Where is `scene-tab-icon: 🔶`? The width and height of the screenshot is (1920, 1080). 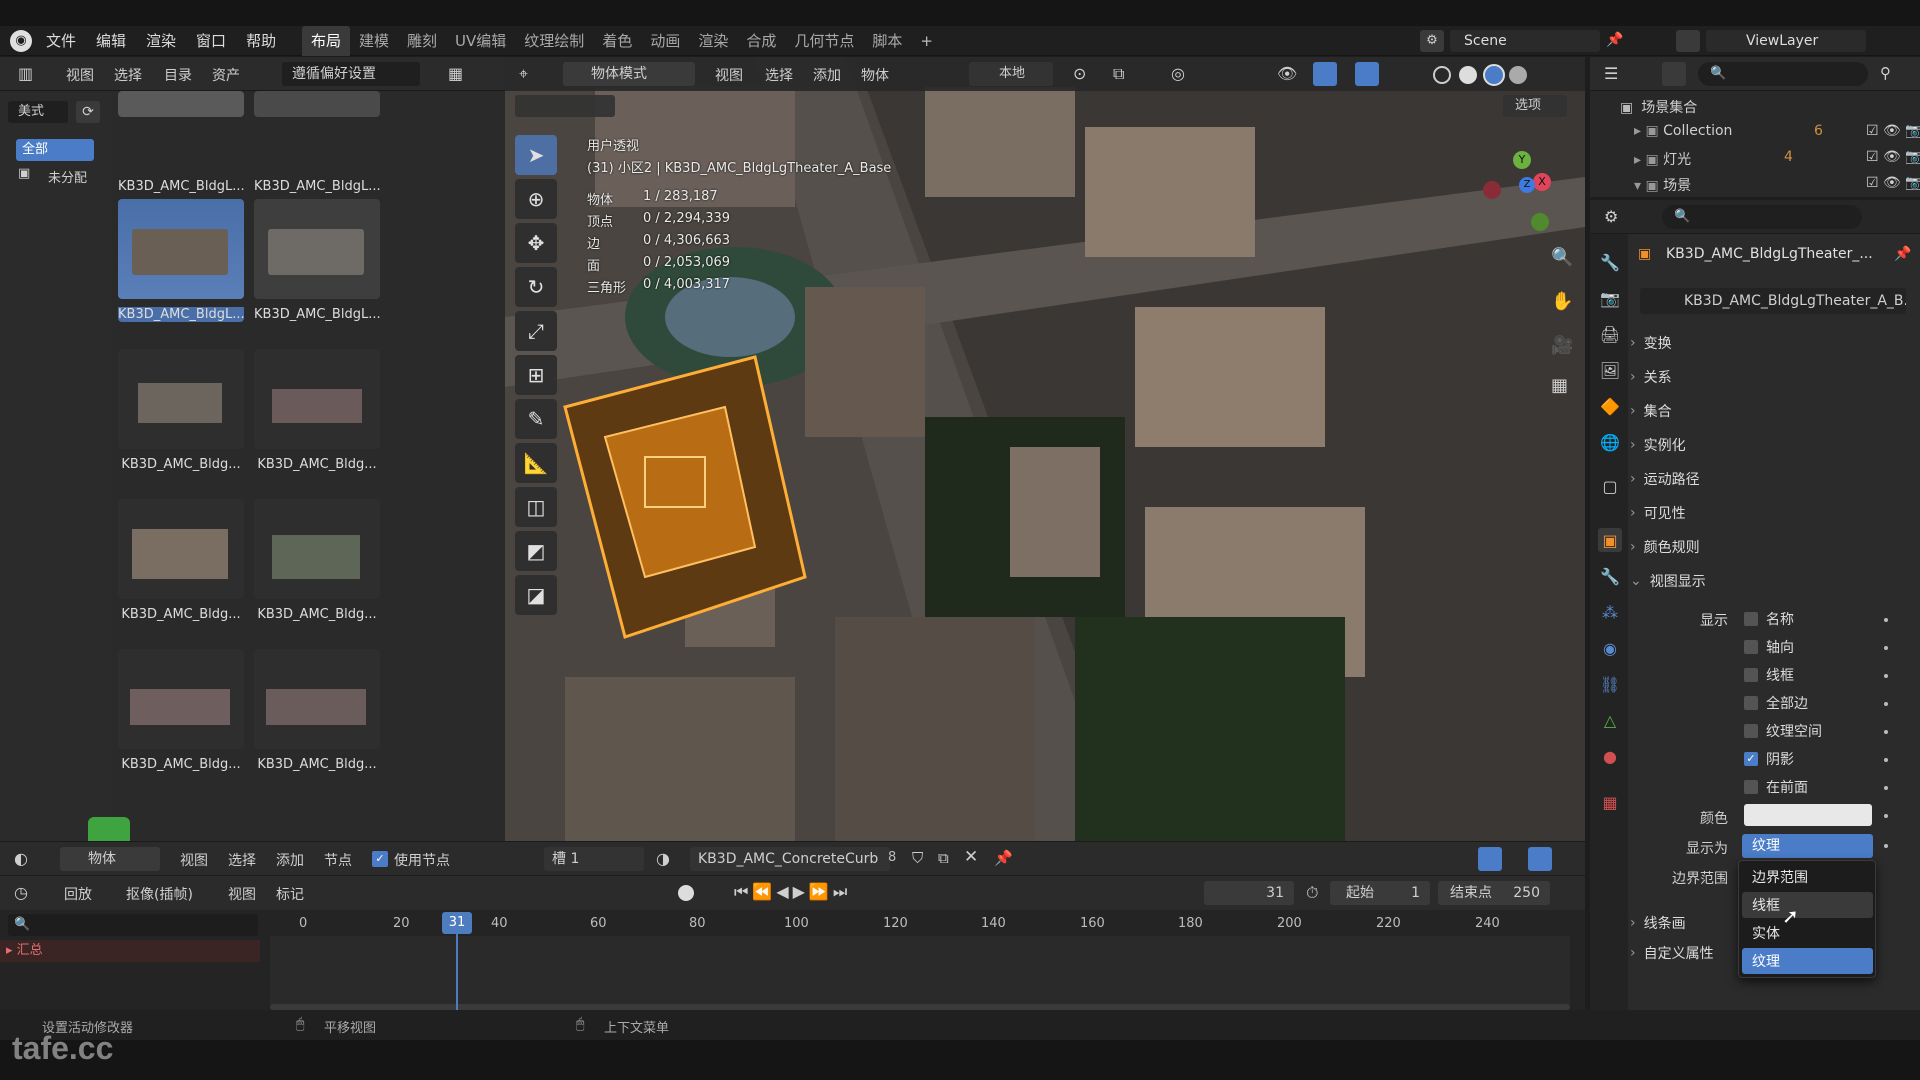
scene-tab-icon: 🔶 is located at coordinates (1610, 406).